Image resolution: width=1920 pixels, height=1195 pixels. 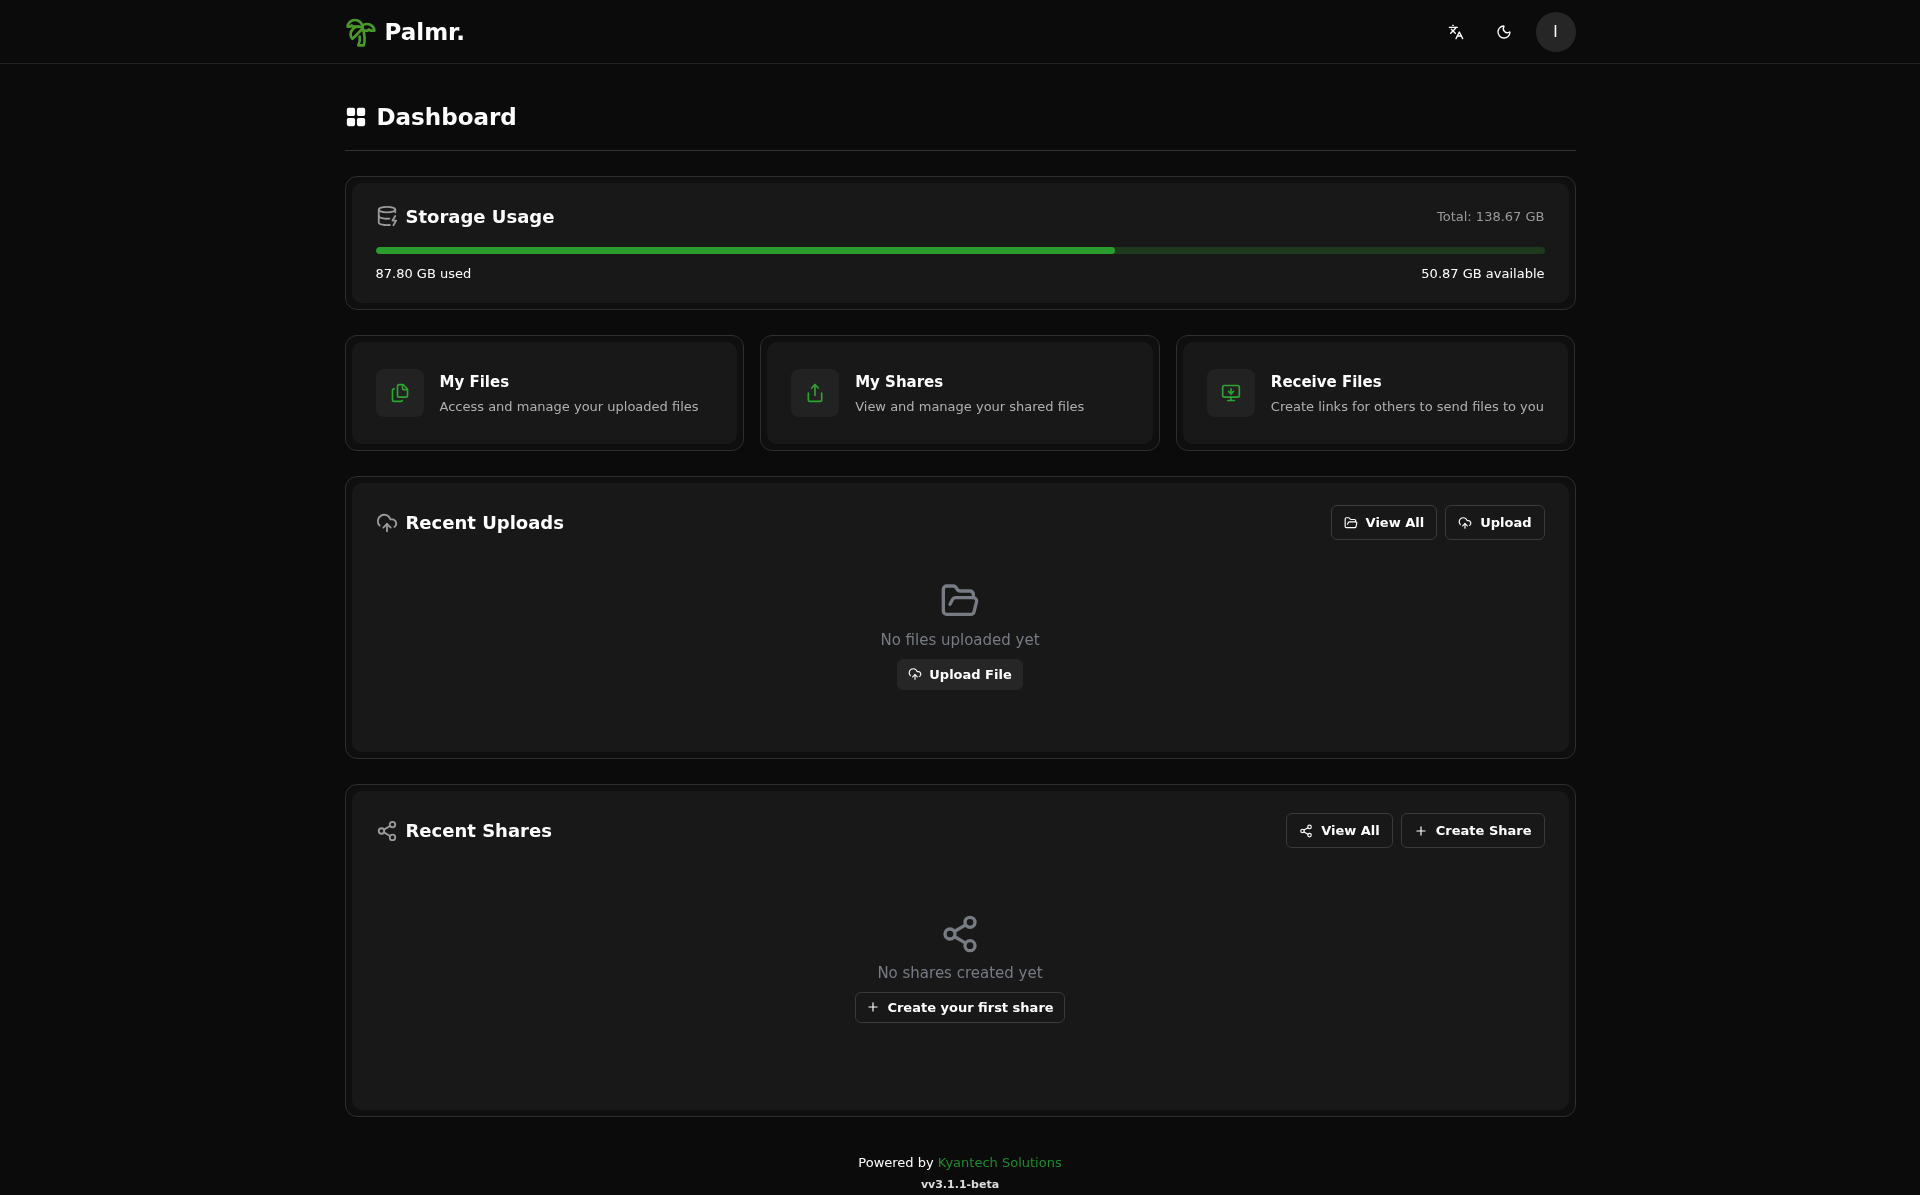 I want to click on quick-action-description: Create links for others to send files to you, so click(x=1407, y=406).